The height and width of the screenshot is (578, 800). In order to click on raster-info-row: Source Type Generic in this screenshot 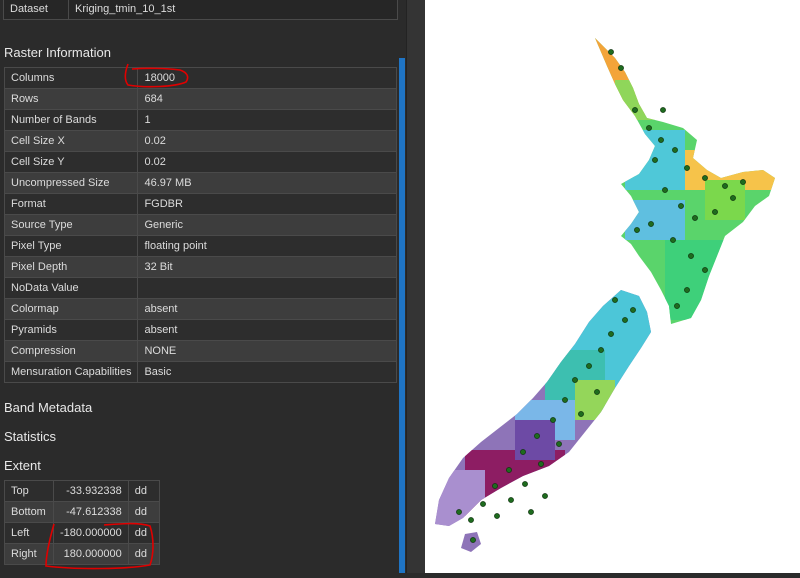, I will do `click(200, 225)`.